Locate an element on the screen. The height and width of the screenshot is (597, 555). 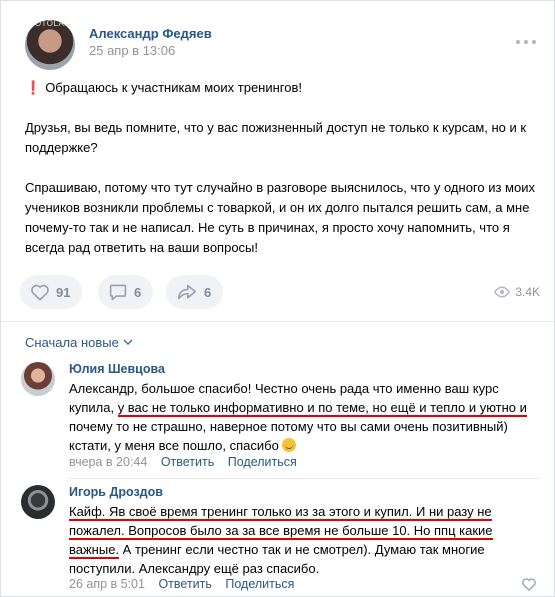
like-count: 91 is located at coordinates (63, 292).